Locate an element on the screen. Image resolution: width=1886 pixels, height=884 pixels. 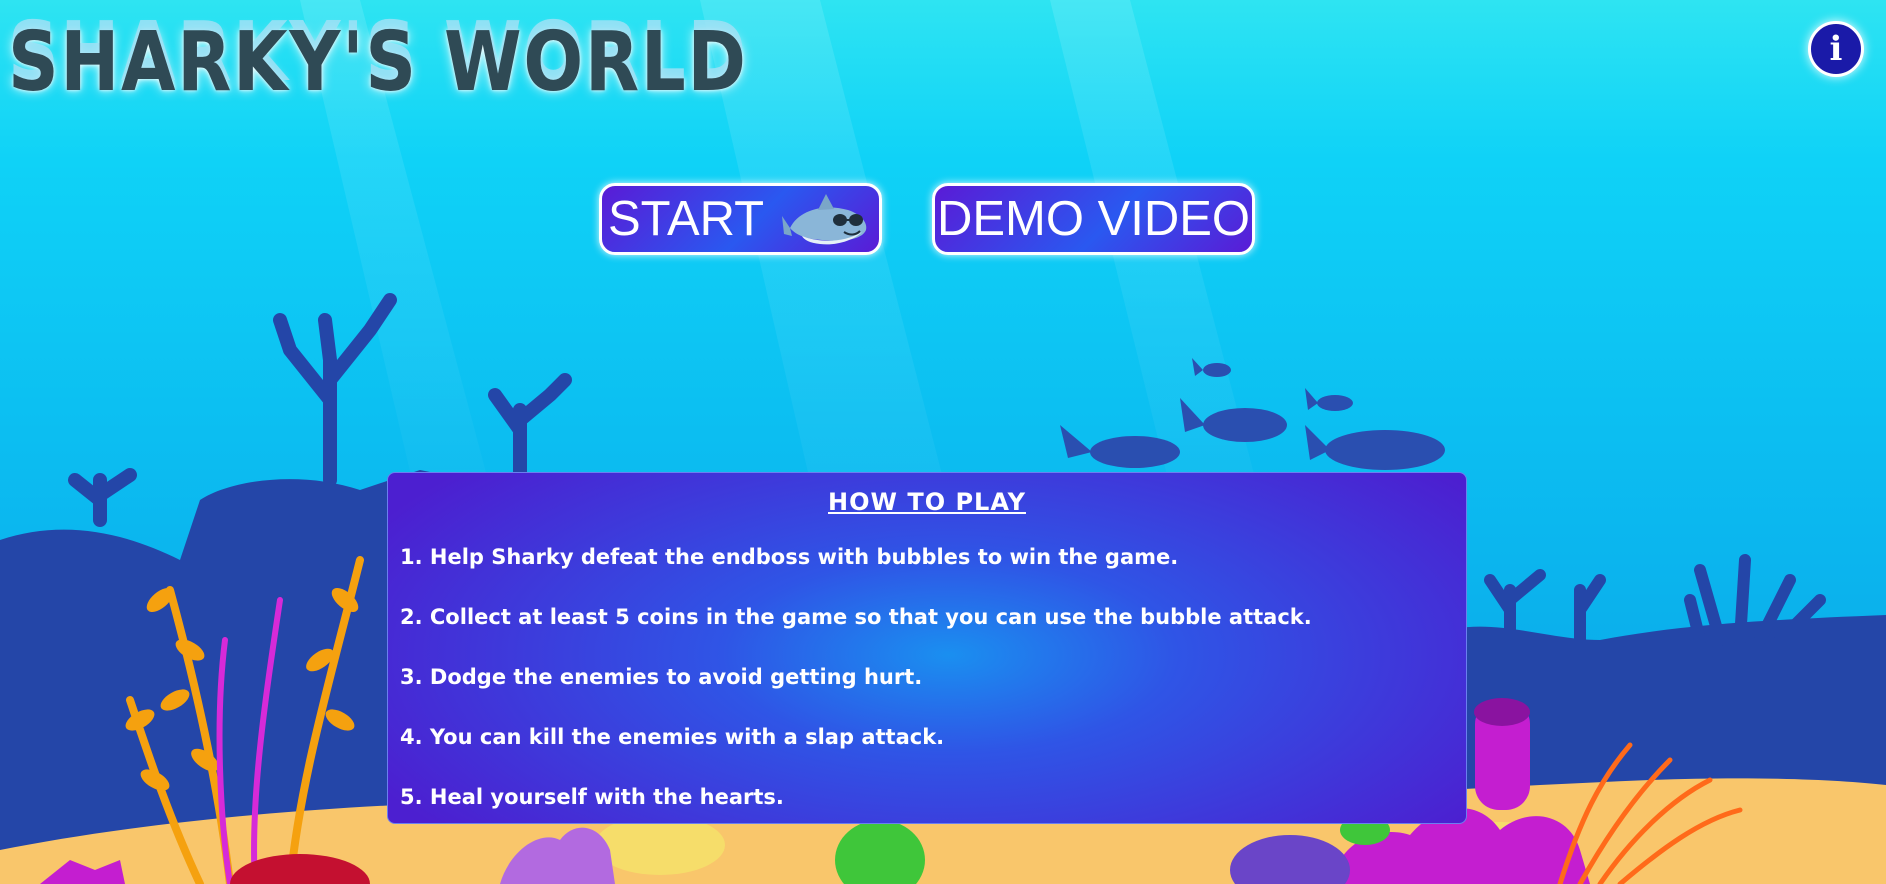
rule-item: 5. Heal yourself with the hearts. is located at coordinates (592, 797).